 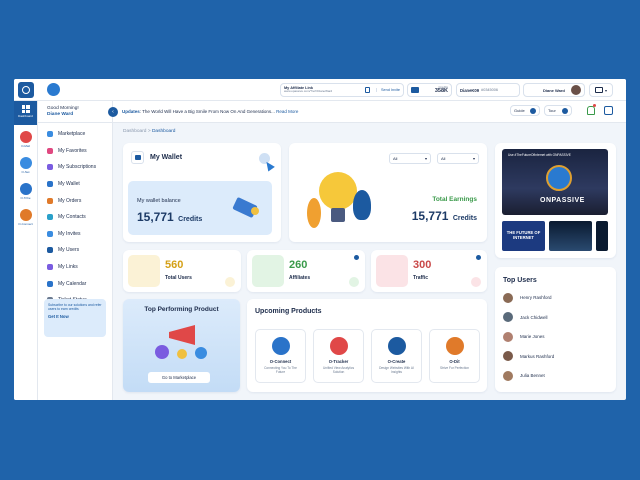 I want to click on settings-icon, so click(x=608, y=110).